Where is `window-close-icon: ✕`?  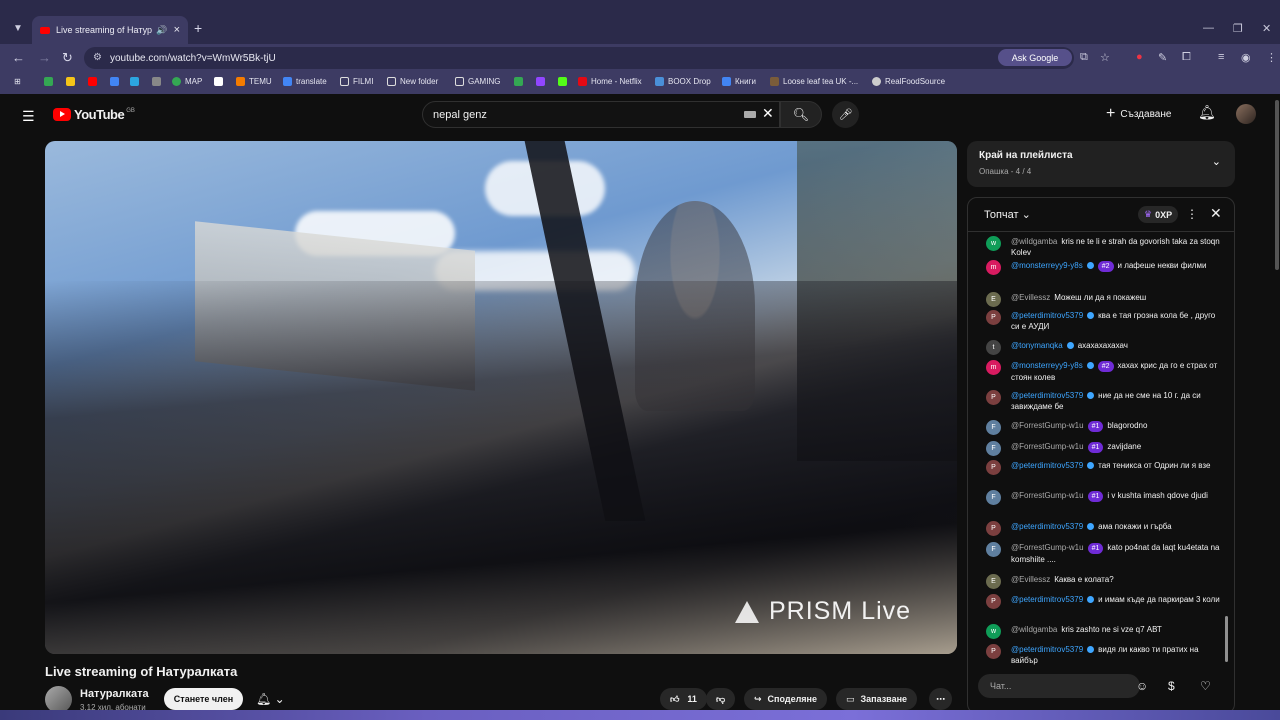 window-close-icon: ✕ is located at coordinates (1266, 28).